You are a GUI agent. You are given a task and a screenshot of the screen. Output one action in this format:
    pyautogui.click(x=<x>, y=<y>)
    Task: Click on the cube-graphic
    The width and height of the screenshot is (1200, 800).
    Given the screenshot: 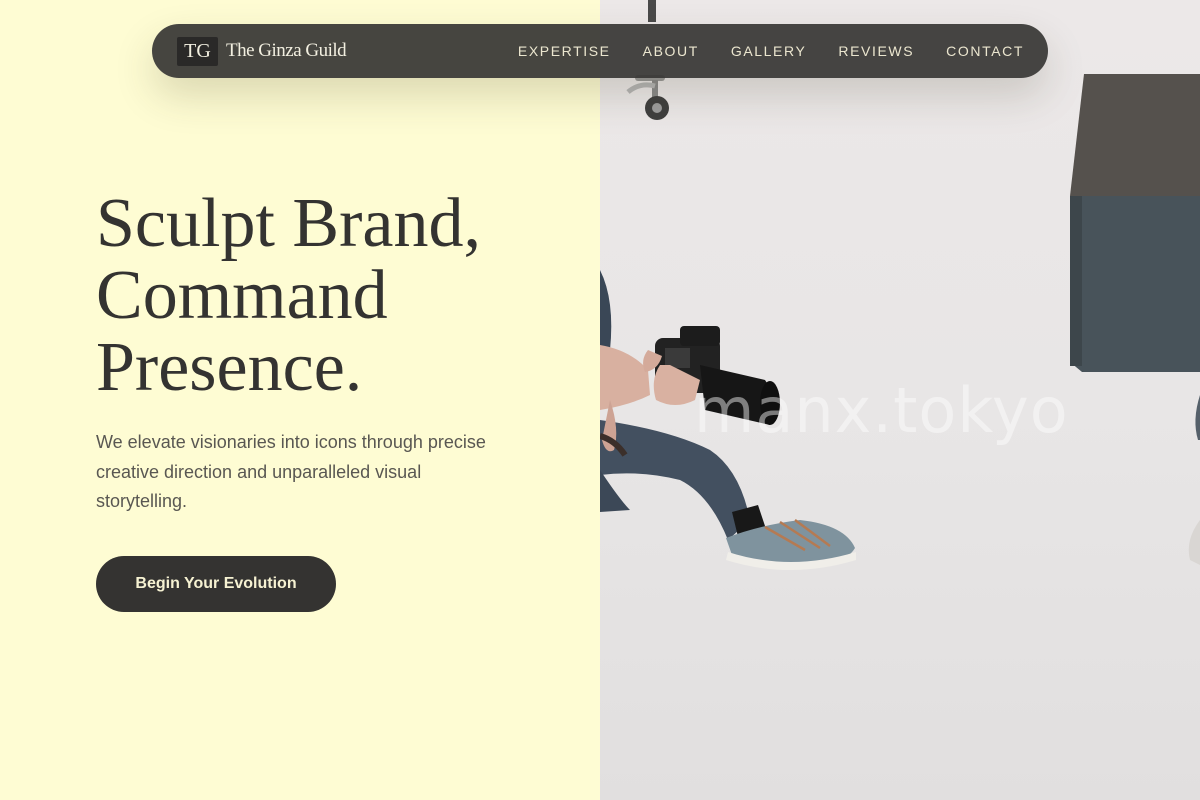 What is the action you would take?
    pyautogui.click(x=1135, y=223)
    